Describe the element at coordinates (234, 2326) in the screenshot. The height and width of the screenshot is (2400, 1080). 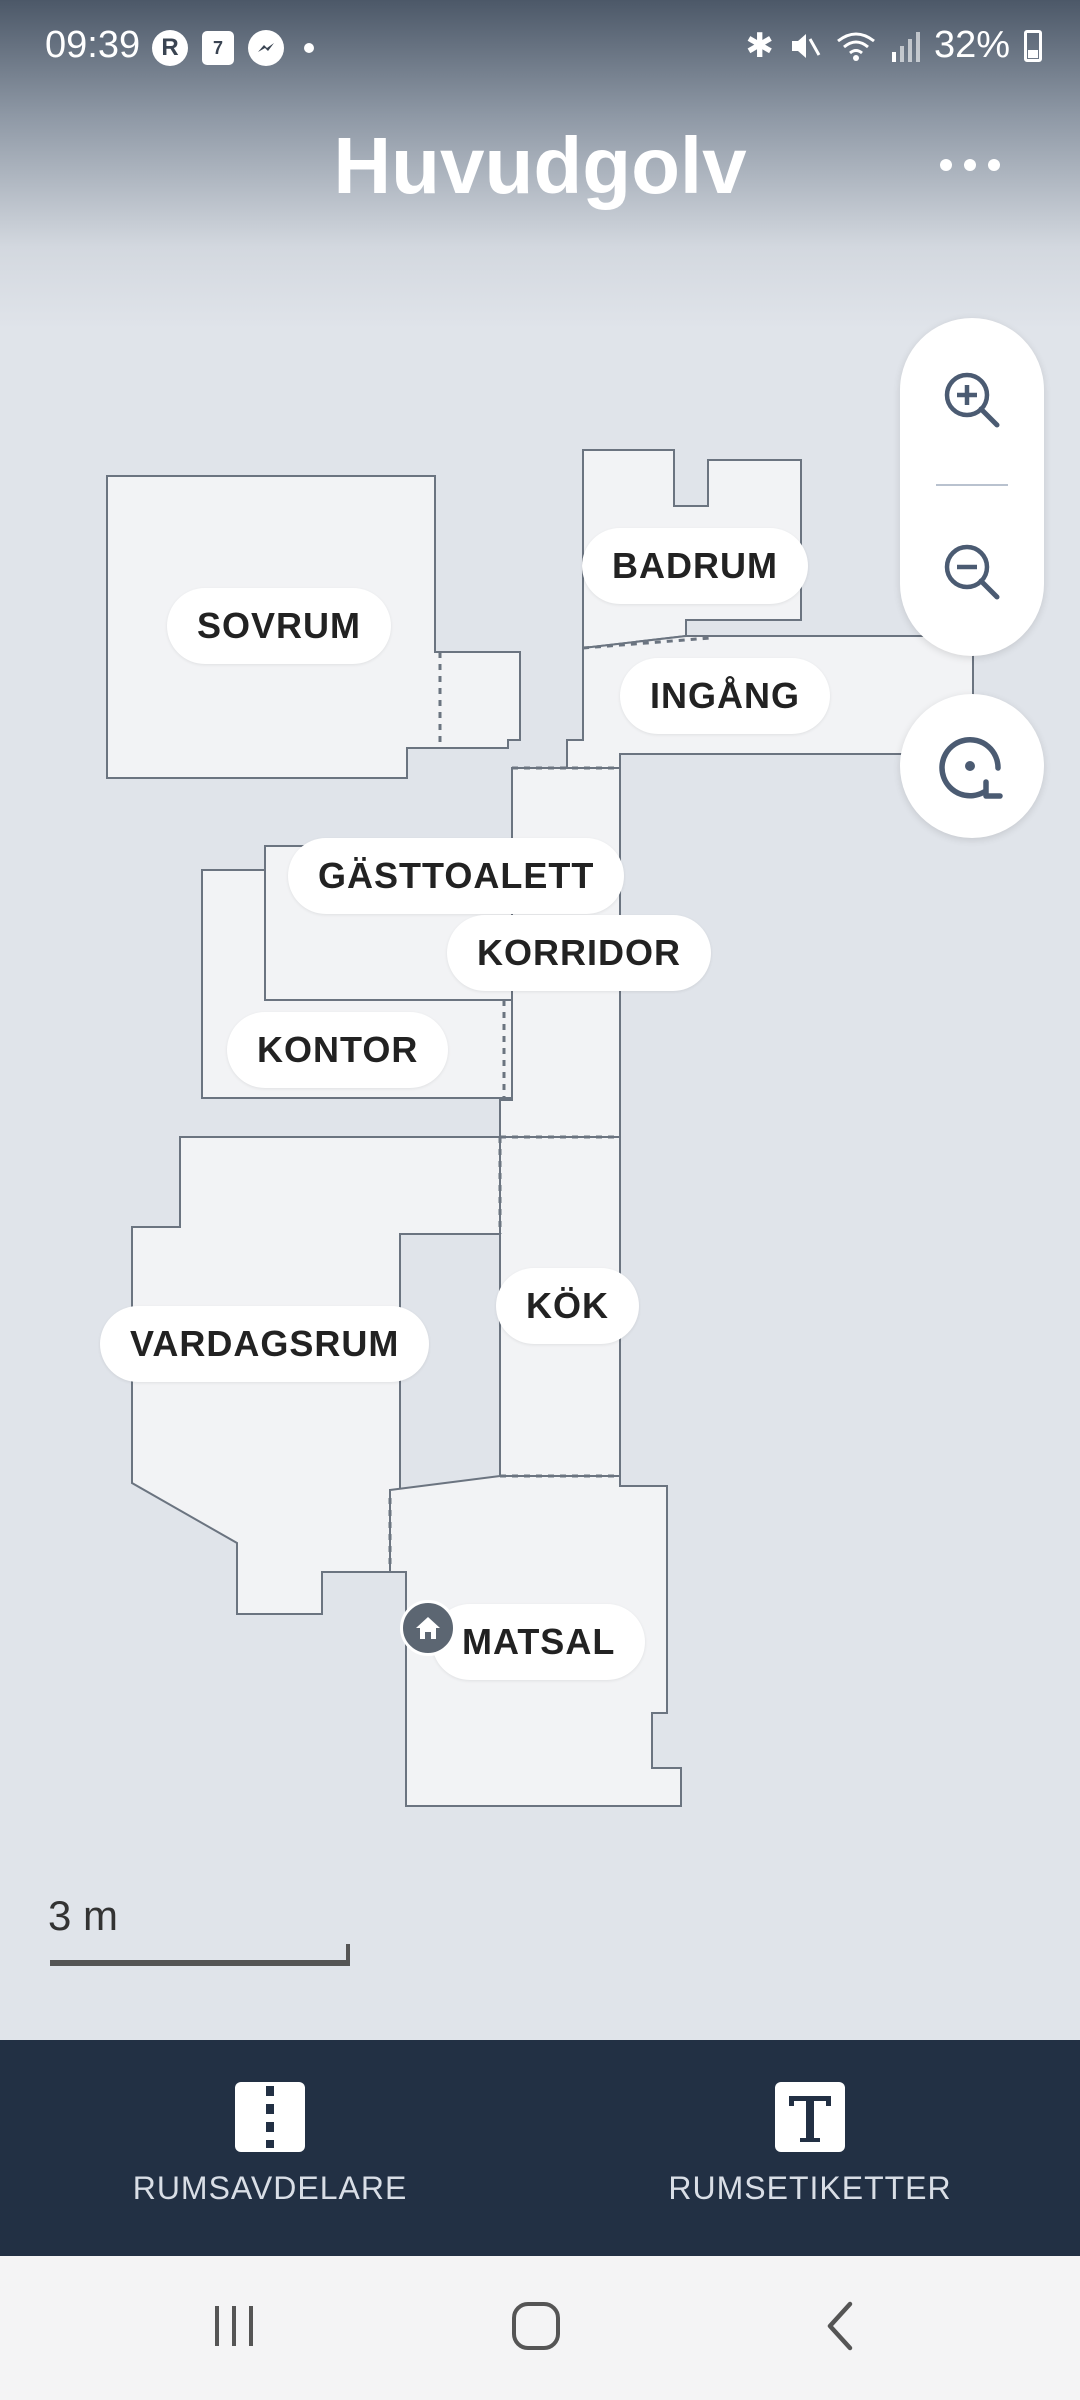
I see `recent-apps-icon` at that location.